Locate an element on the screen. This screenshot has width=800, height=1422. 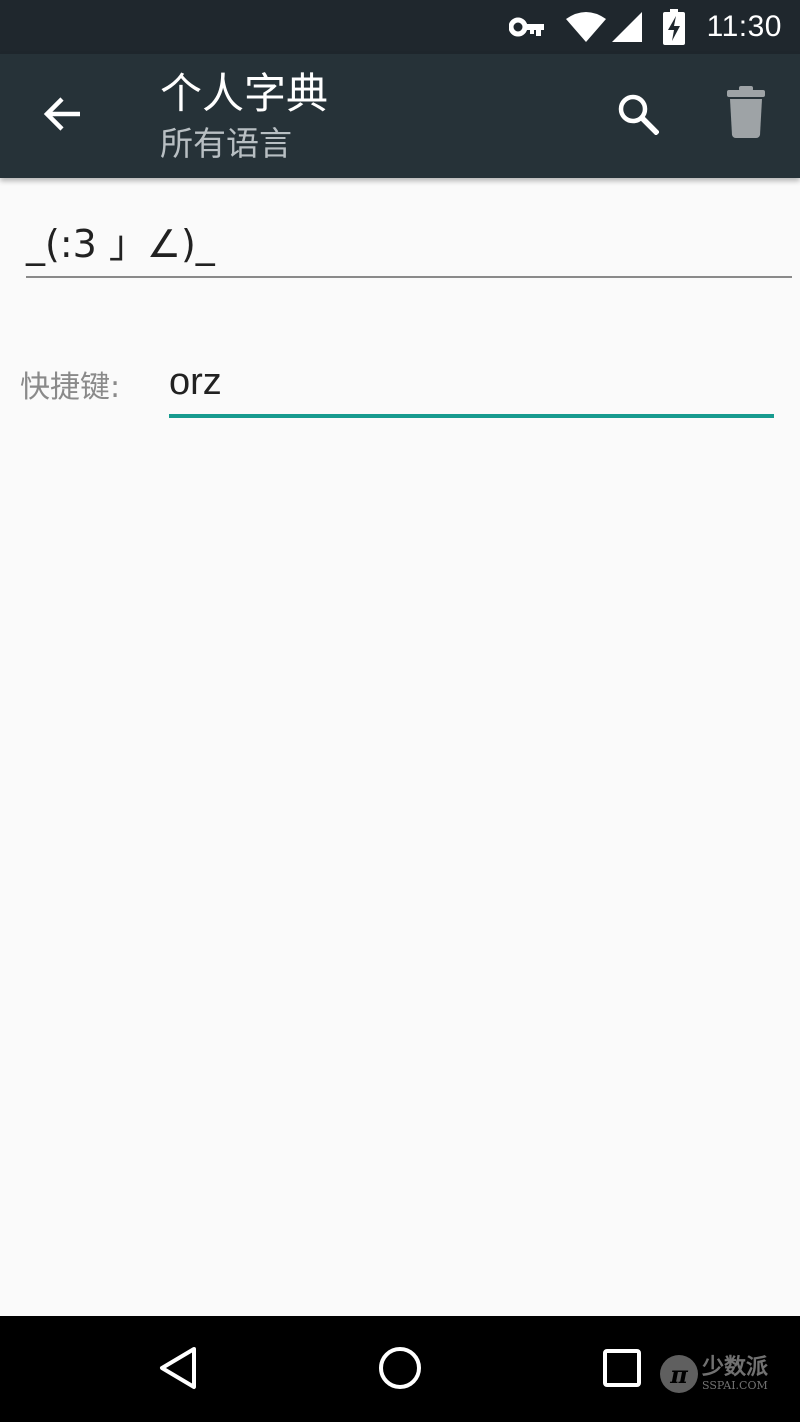
shortcut-input-value: orz is located at coordinates (195, 382).